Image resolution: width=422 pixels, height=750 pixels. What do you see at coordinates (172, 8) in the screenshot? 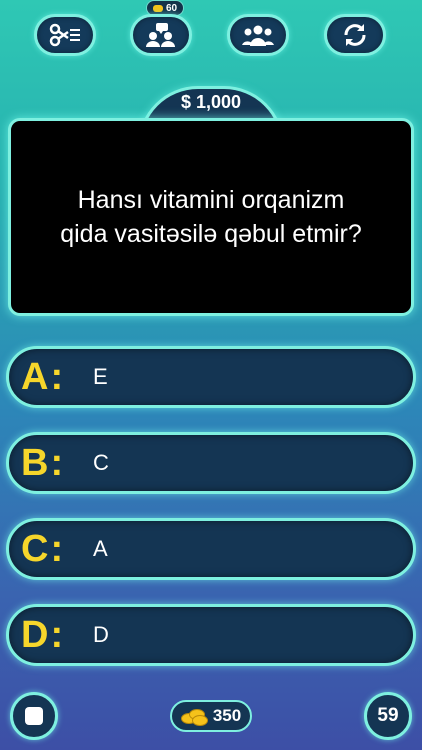
I see `lifeline-cost: 60` at bounding box center [172, 8].